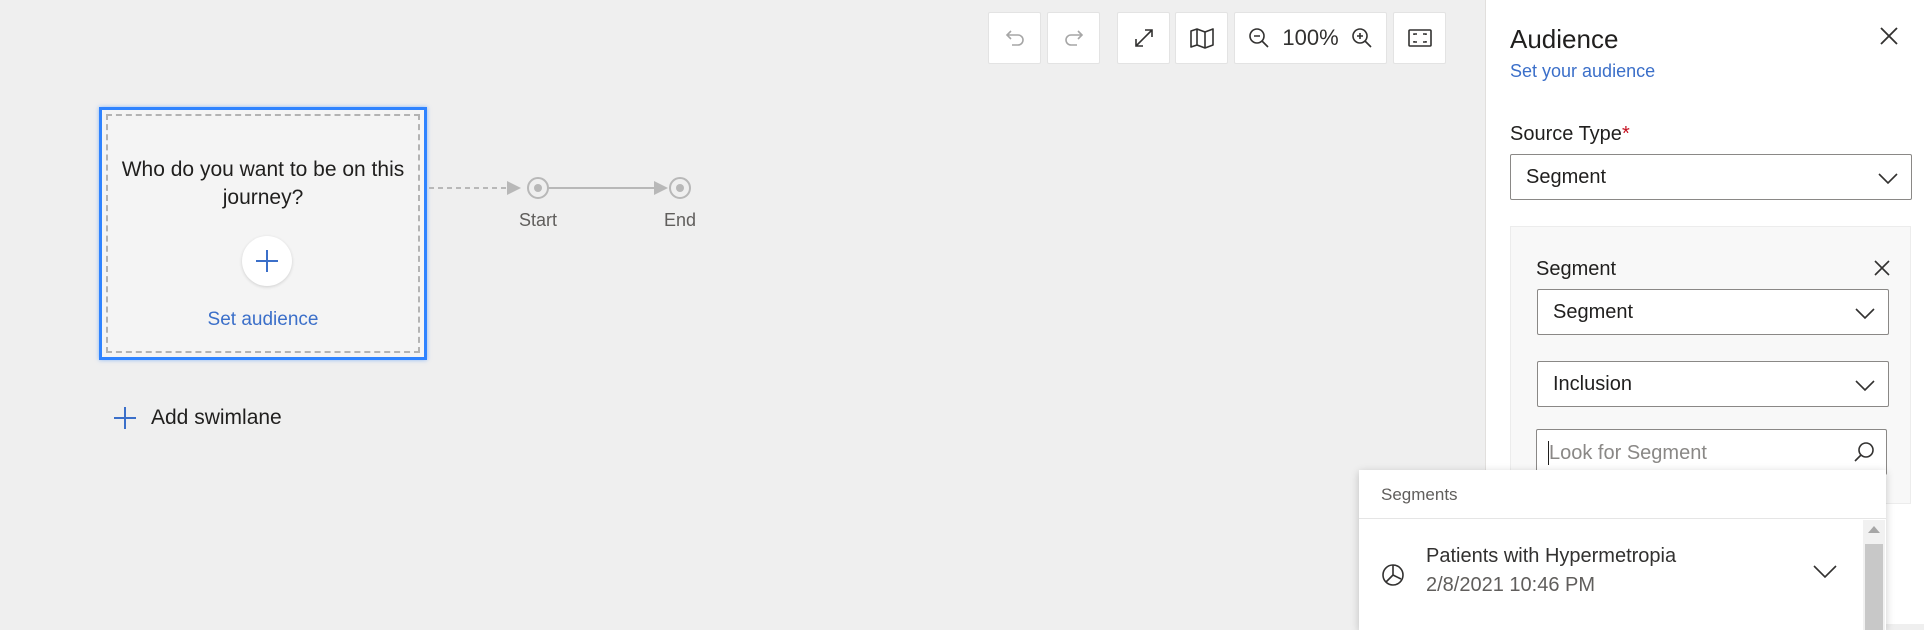 The height and width of the screenshot is (630, 1924). I want to click on zoom-out-button, so click(1259, 38).